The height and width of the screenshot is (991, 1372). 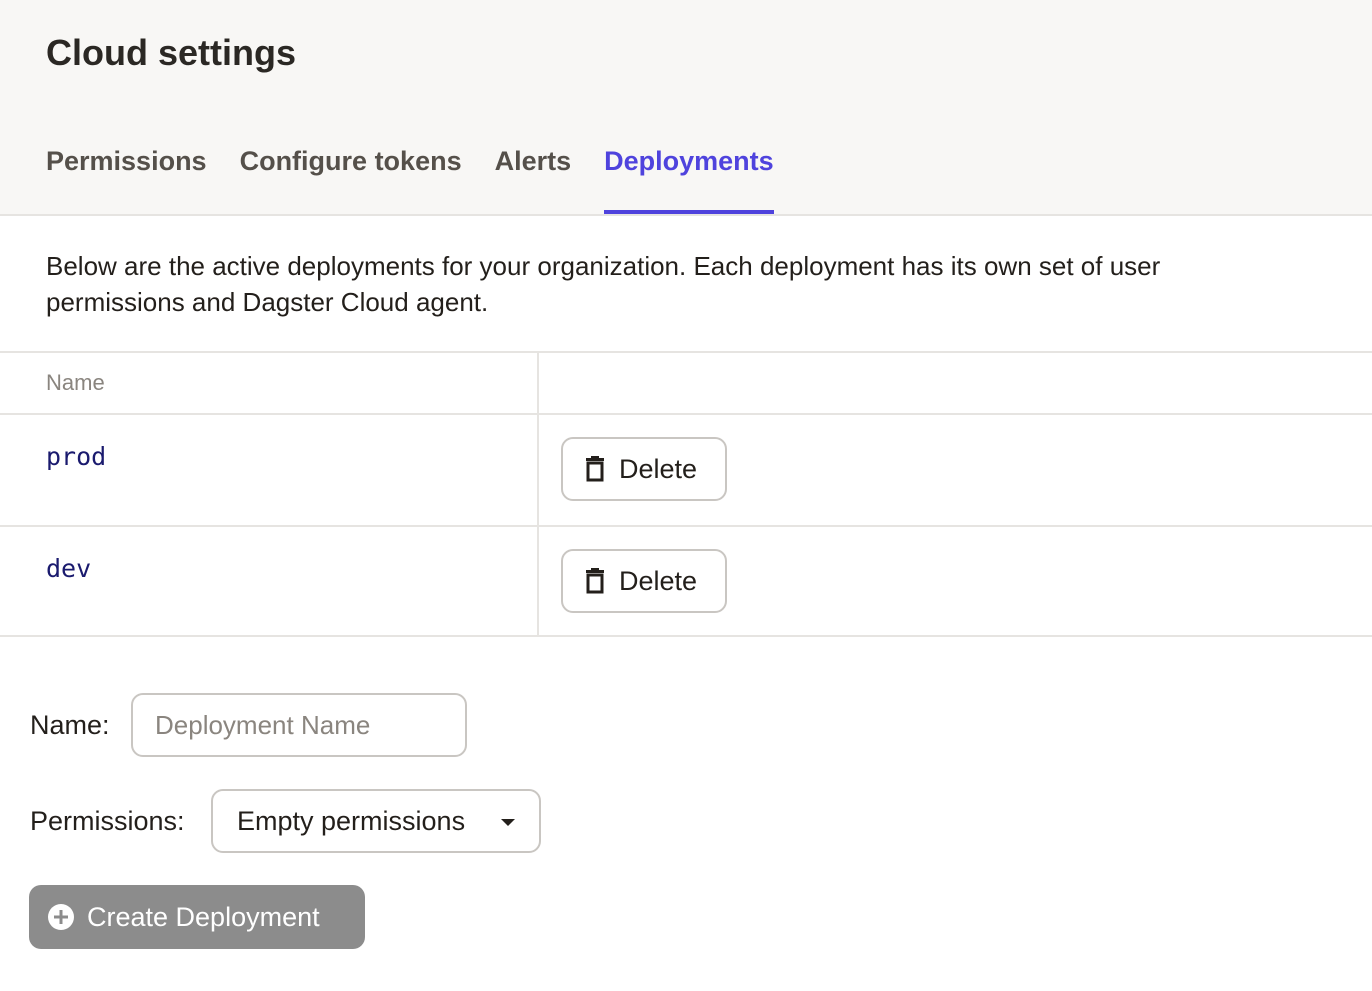 What do you see at coordinates (126, 180) in the screenshot?
I see `tab-permissions: Permissions` at bounding box center [126, 180].